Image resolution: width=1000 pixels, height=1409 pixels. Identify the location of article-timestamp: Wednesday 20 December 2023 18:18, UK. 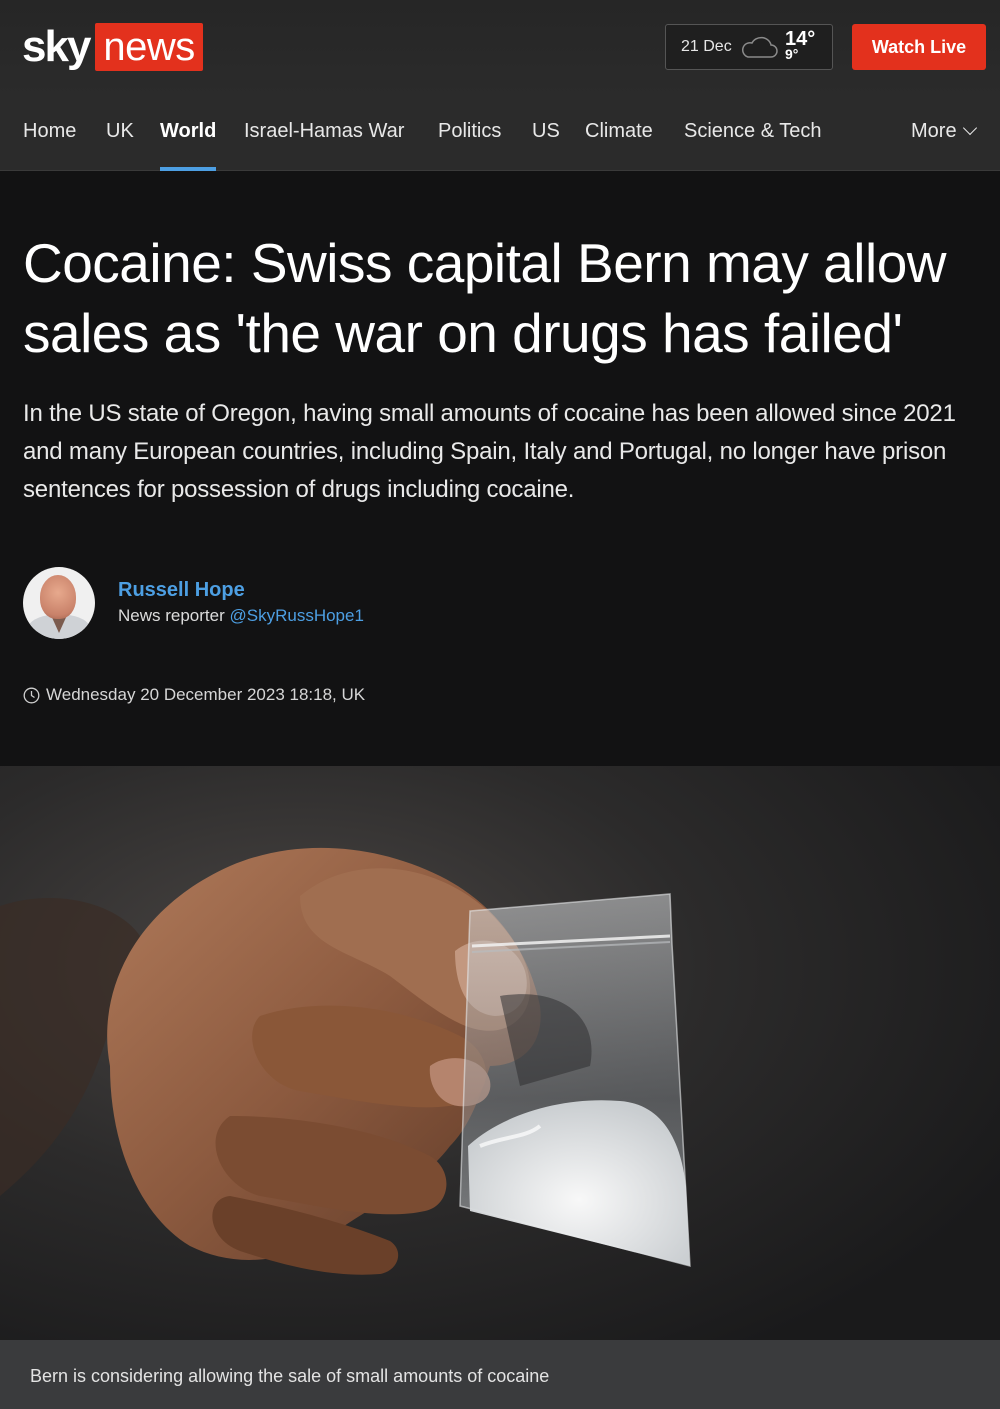
(194, 695).